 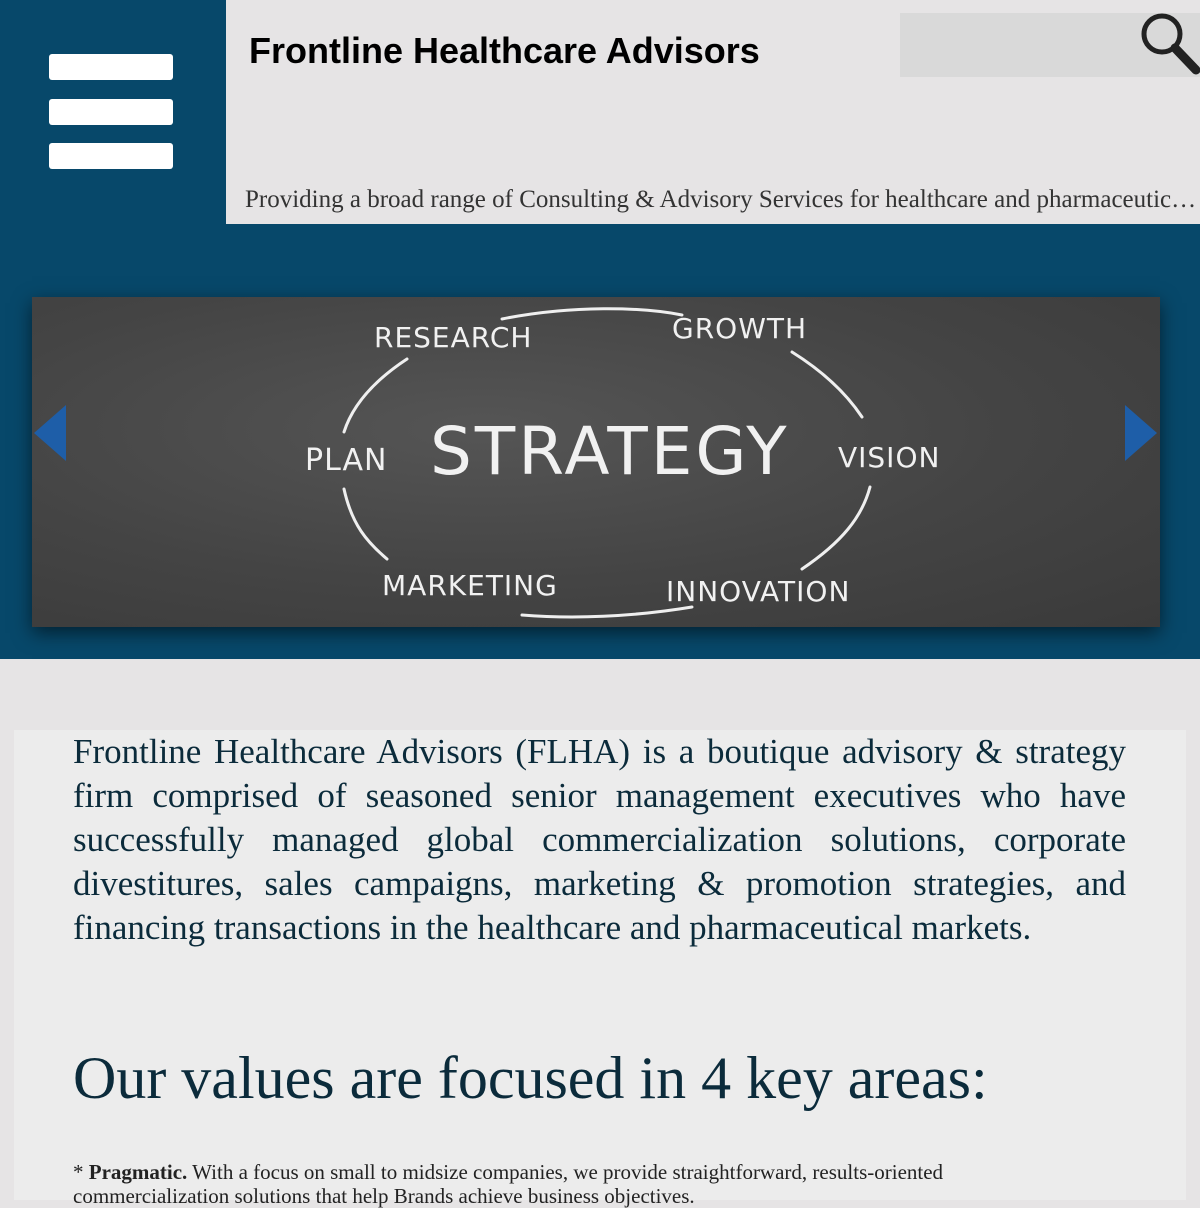 I want to click on slide-word-growth: GROWTH, so click(x=740, y=328).